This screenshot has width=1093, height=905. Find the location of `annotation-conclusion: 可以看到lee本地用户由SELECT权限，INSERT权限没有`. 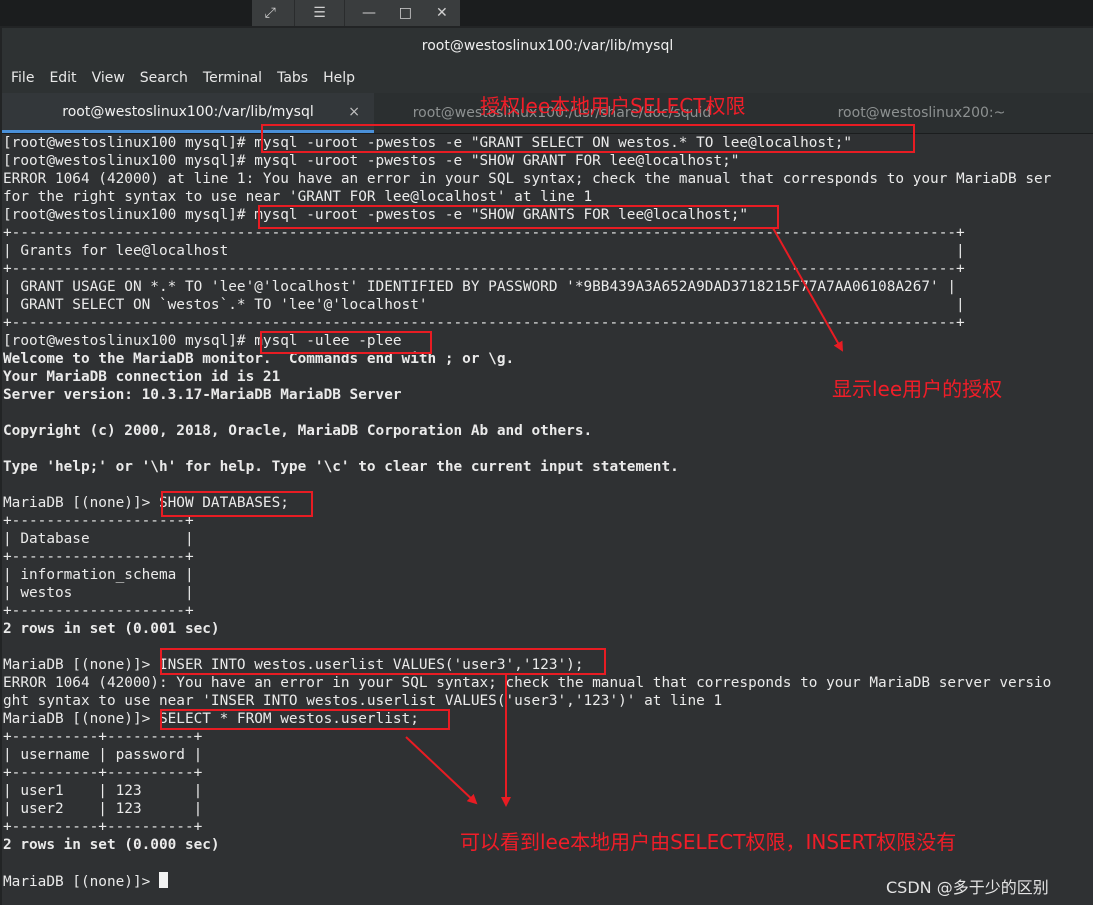

annotation-conclusion: 可以看到lee本地用户由SELECT权限，INSERT权限没有 is located at coordinates (708, 842).